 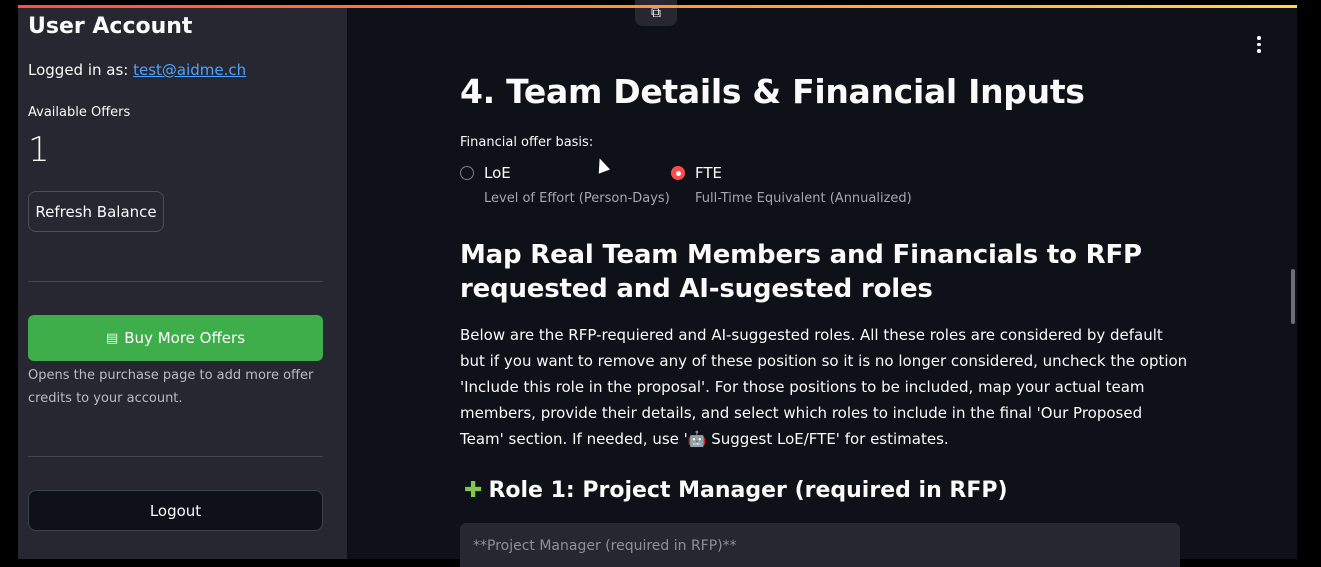 I want to click on mouse-cursor-icon, so click(x=602, y=165).